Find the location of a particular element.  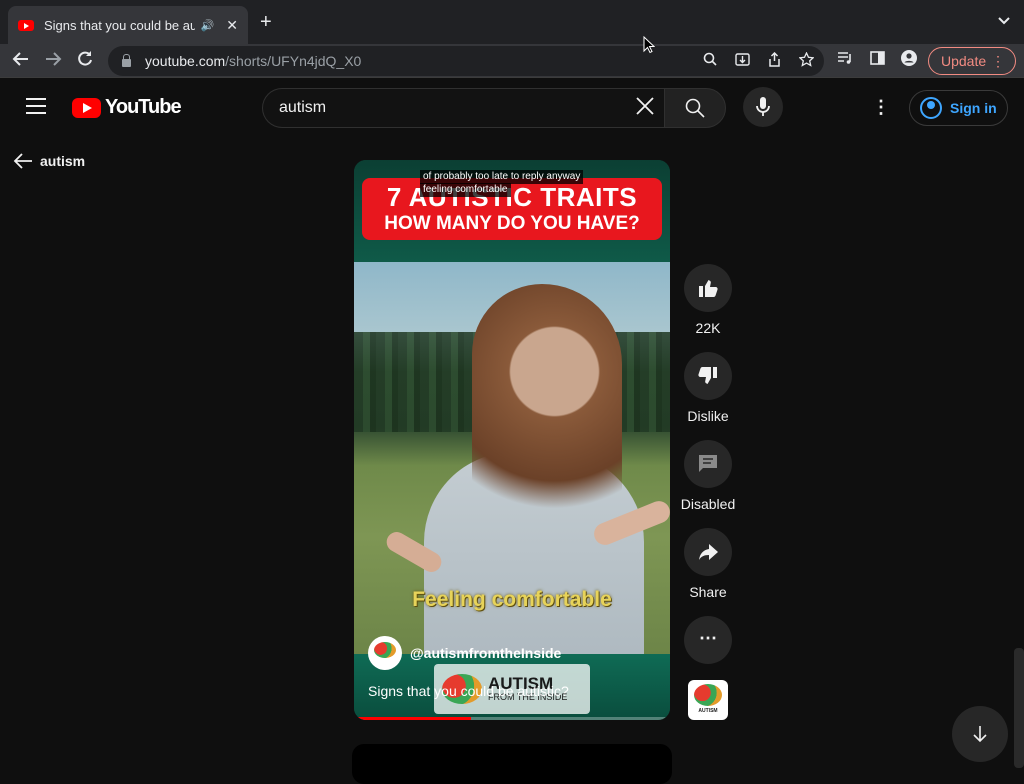

arrow-back-icon is located at coordinates (22, 161).